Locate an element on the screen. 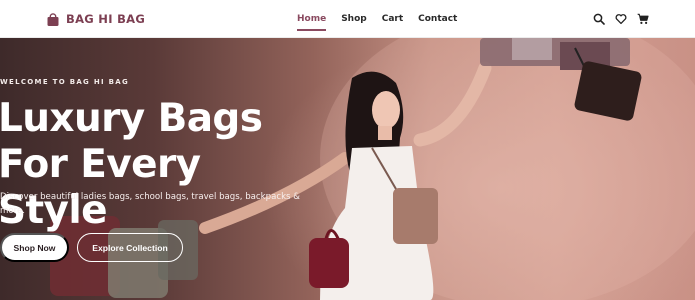 Image resolution: width=695 pixels, height=300 pixels. nav-actions is located at coordinates (621, 19).